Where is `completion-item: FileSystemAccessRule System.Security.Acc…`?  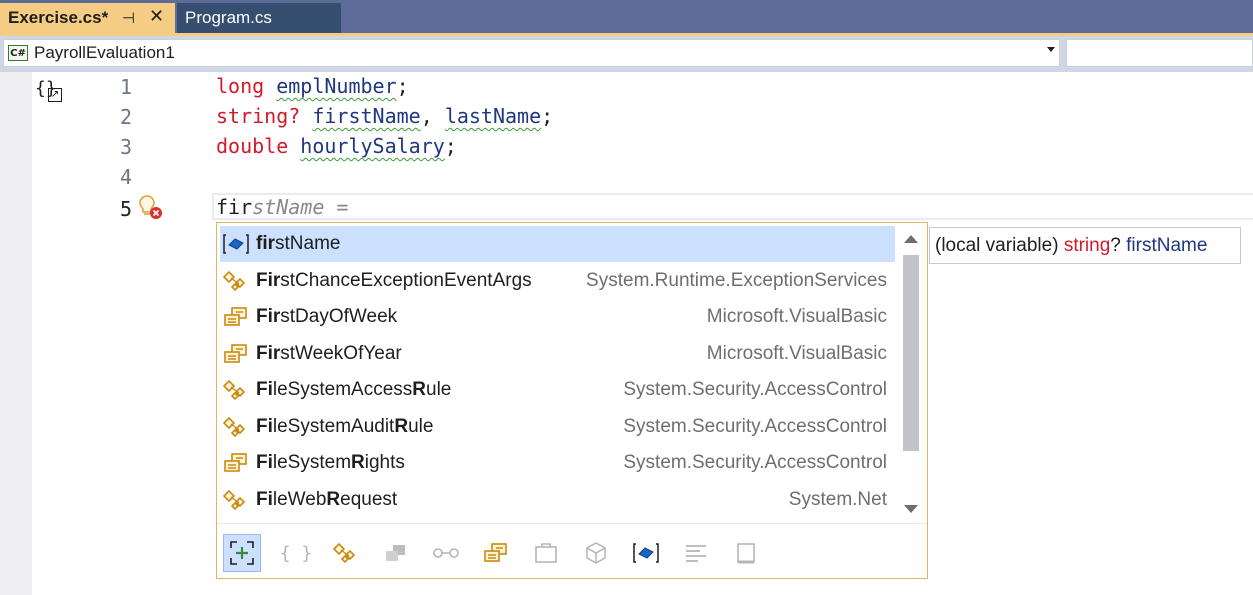 completion-item: FileSystemAccessRule System.Security.Acc… is located at coordinates (557, 390).